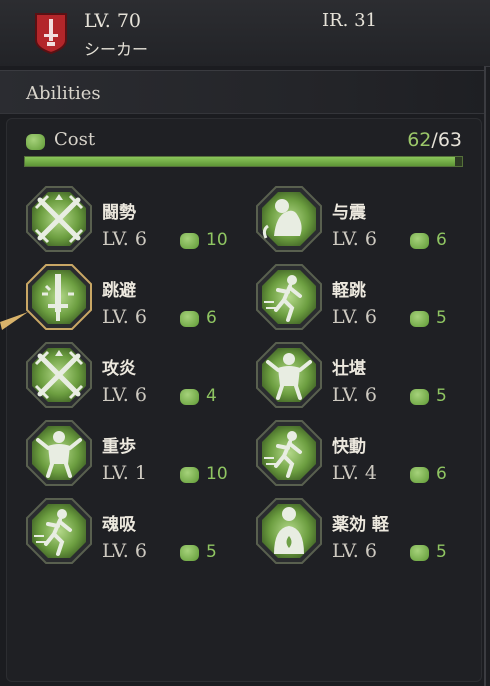  What do you see at coordinates (116, 49) in the screenshot?
I see `character-class: シーカー` at bounding box center [116, 49].